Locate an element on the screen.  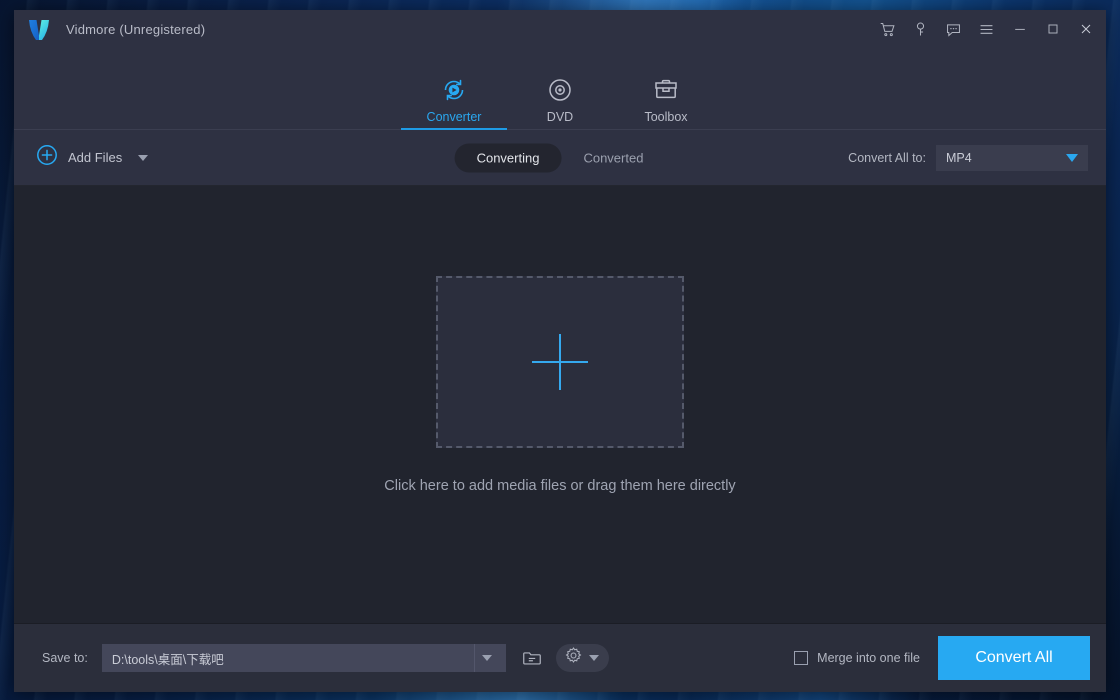
dvd-disc-icon is located at coordinates (560, 90).